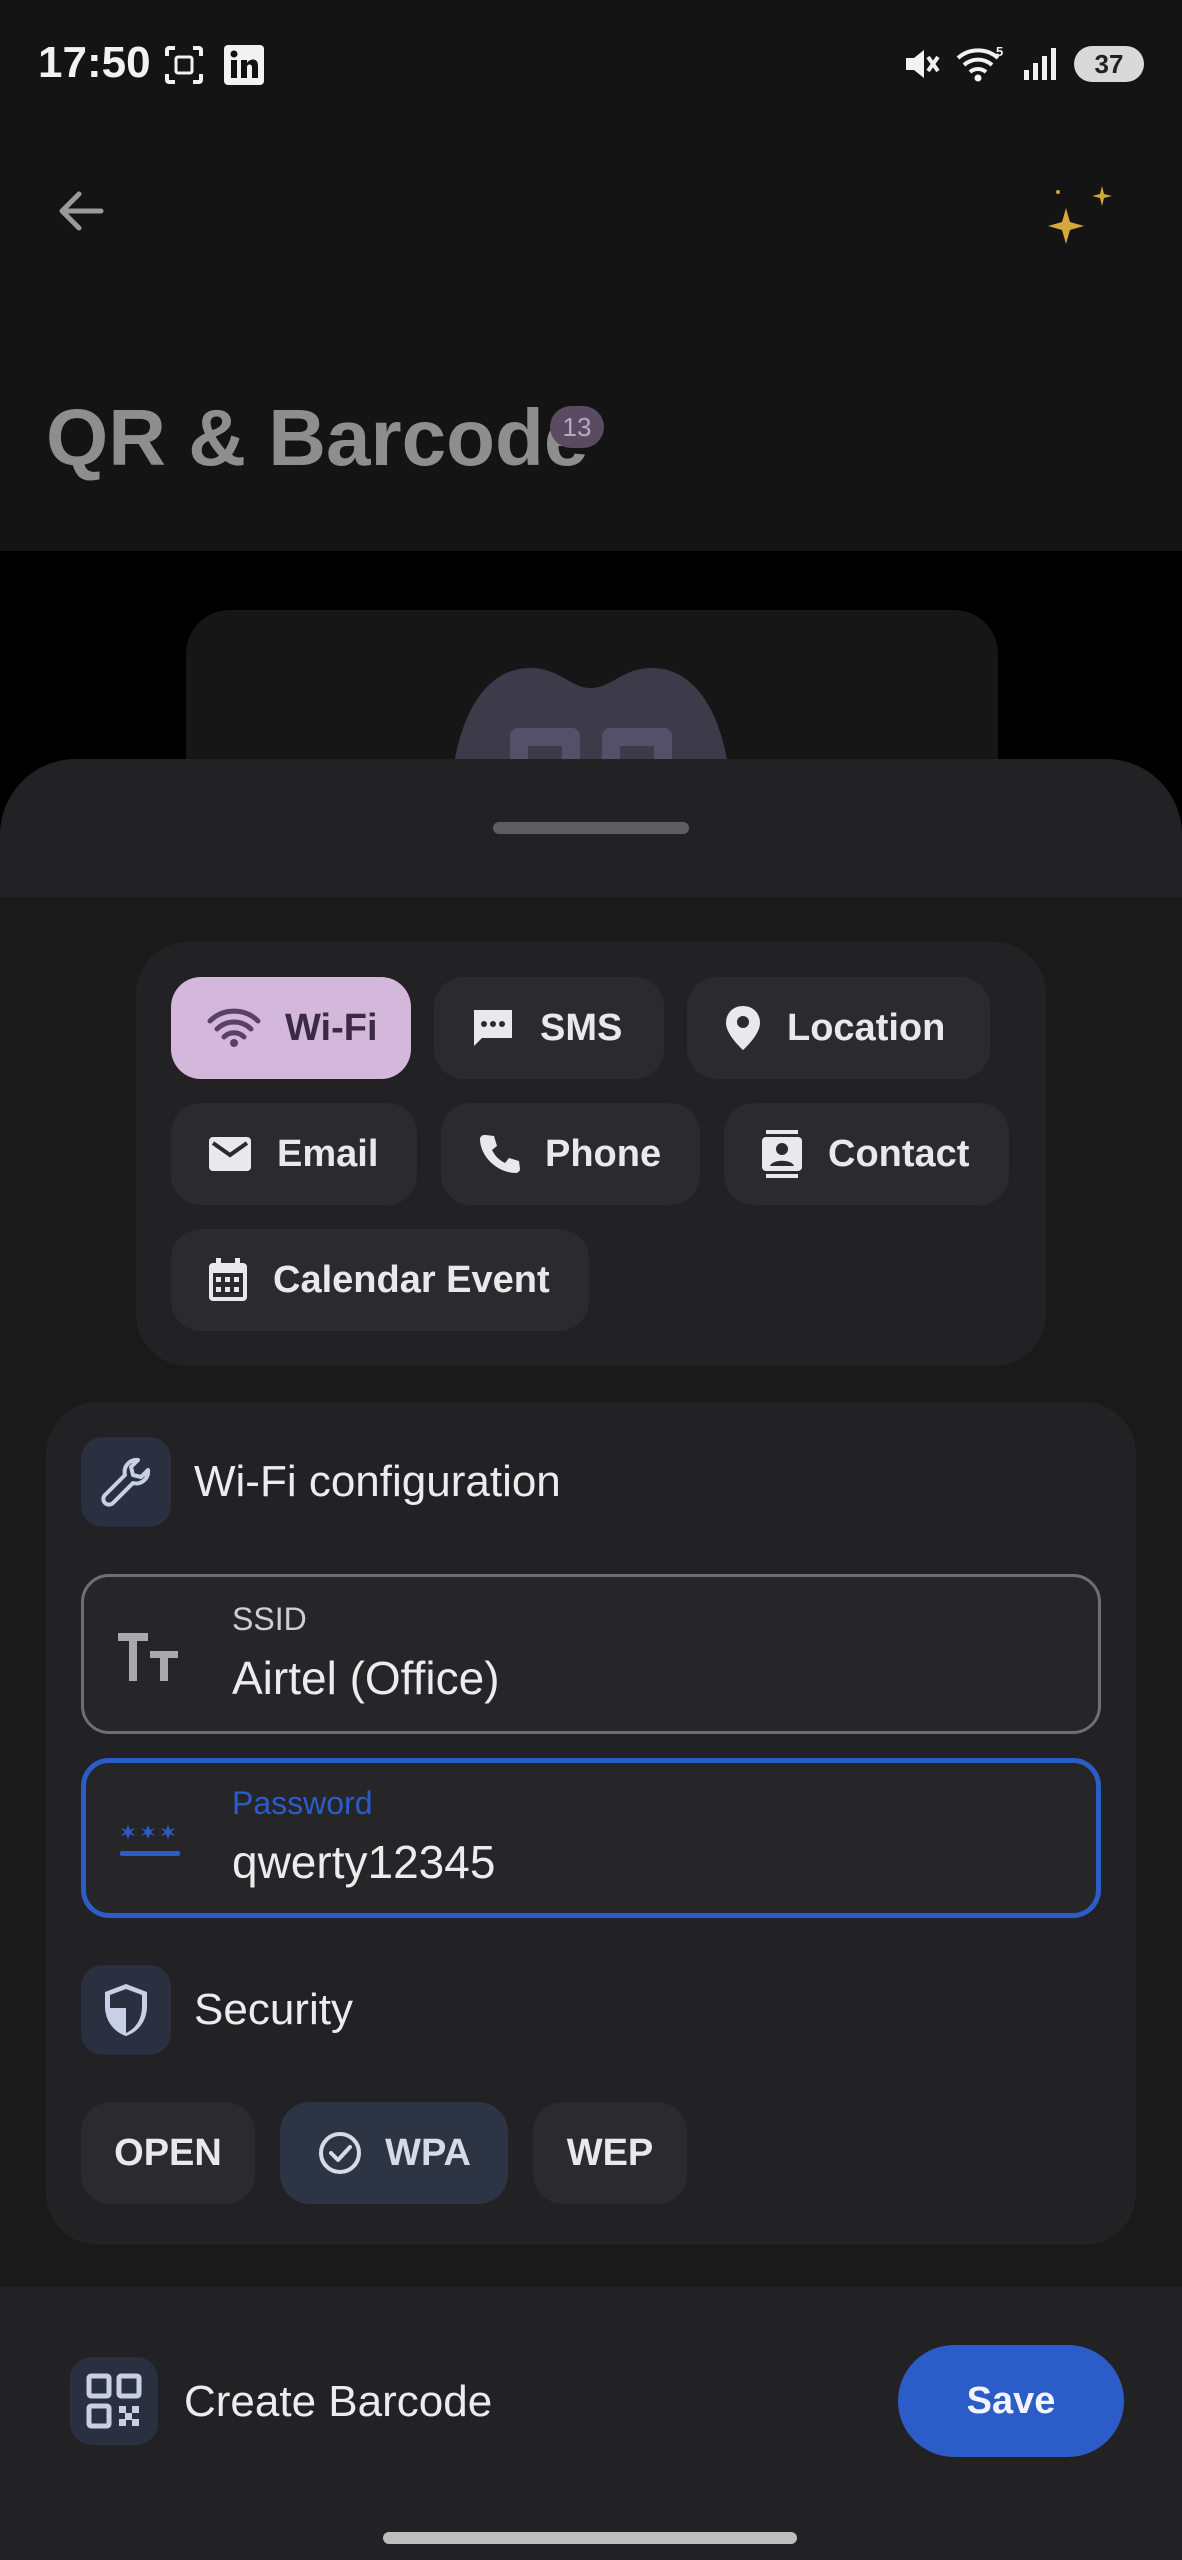  What do you see at coordinates (1040, 64) in the screenshot?
I see `signal-icon` at bounding box center [1040, 64].